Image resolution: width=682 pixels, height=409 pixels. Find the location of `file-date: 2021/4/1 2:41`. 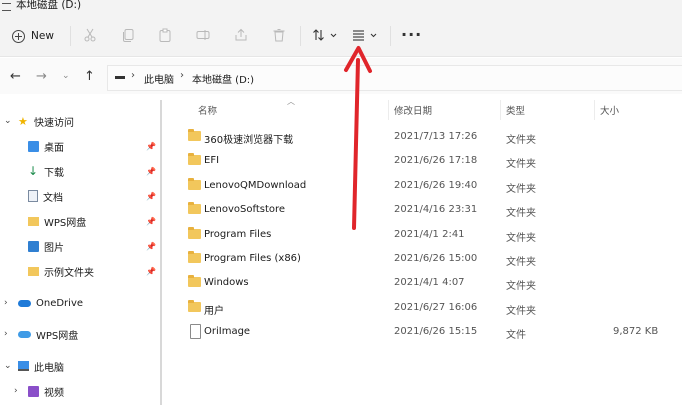

file-date: 2021/4/1 2:41 is located at coordinates (429, 234).